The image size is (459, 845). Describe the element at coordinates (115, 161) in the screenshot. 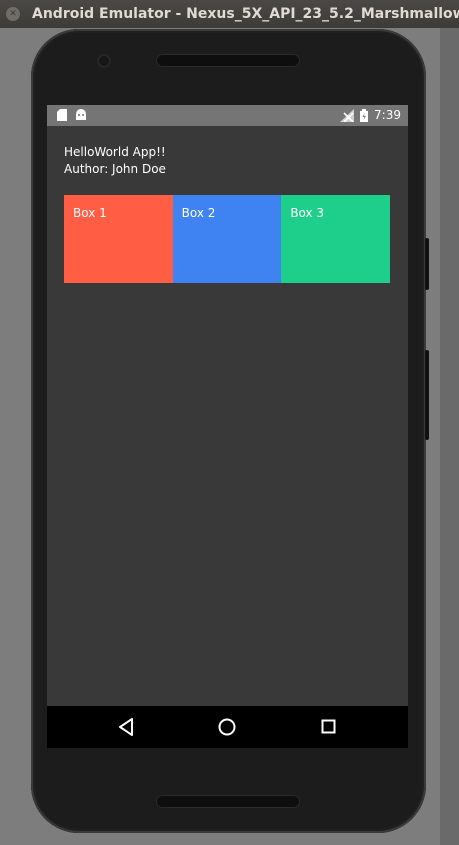

I see `app-header: HelloWorld App!! Author: John Doe` at that location.